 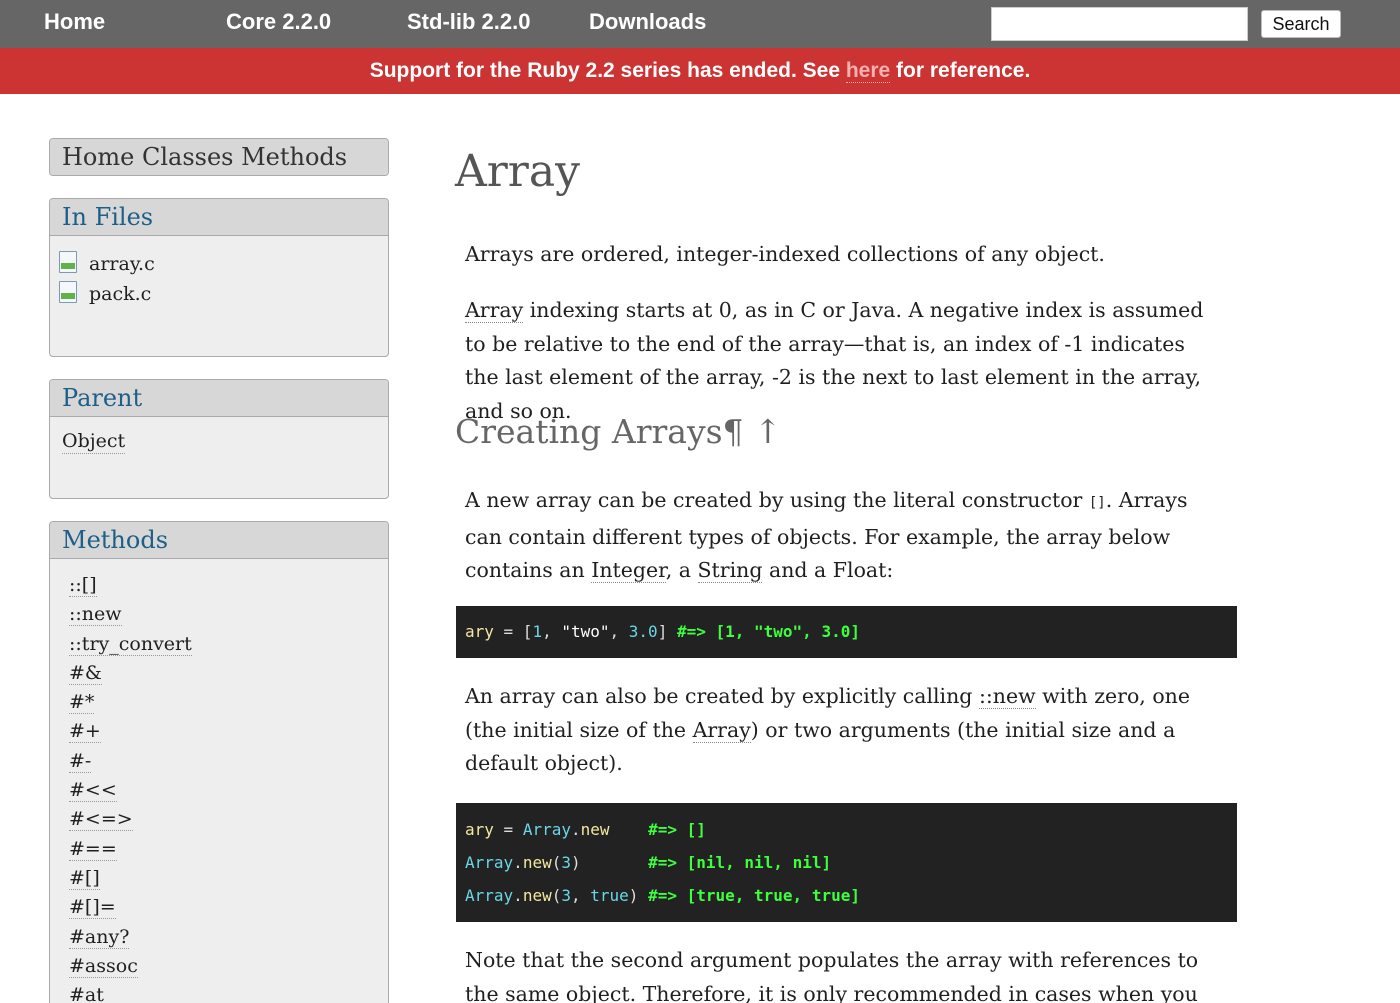 What do you see at coordinates (219, 540) in the screenshot?
I see `methods-title: Methods` at bounding box center [219, 540].